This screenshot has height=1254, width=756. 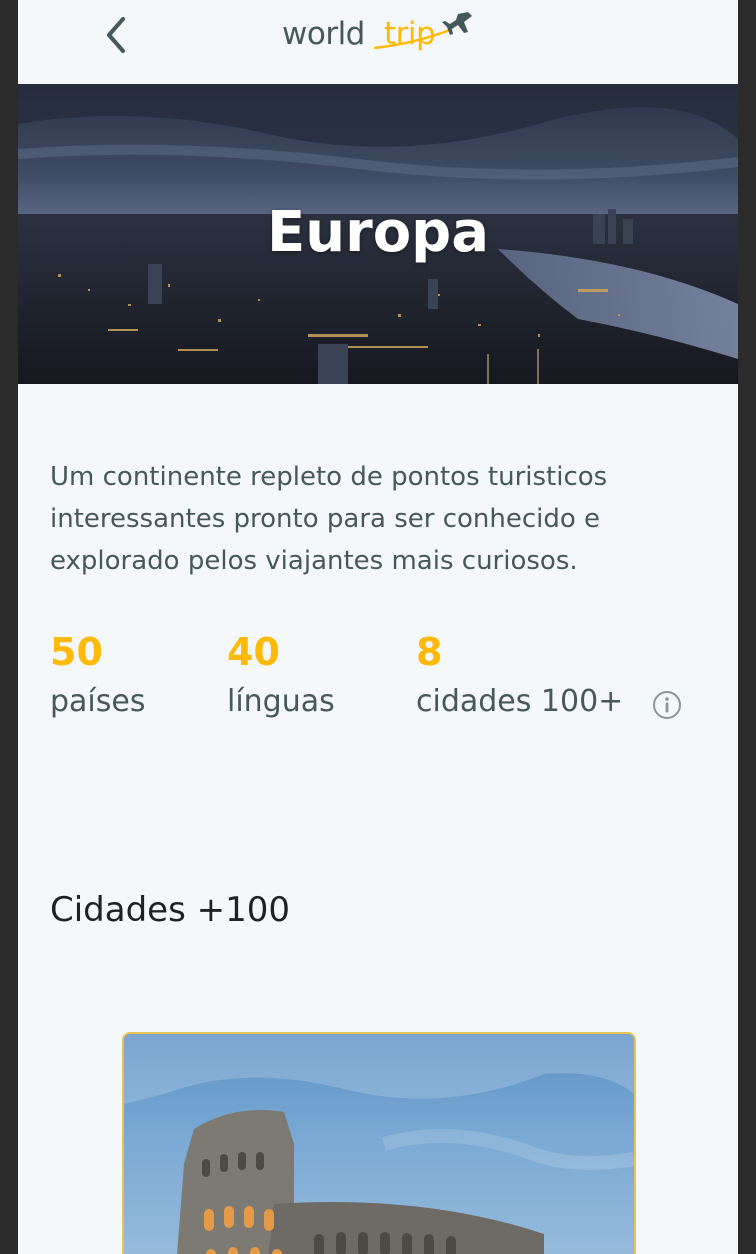 What do you see at coordinates (281, 701) in the screenshot?
I see `stat-languages-label: línguas` at bounding box center [281, 701].